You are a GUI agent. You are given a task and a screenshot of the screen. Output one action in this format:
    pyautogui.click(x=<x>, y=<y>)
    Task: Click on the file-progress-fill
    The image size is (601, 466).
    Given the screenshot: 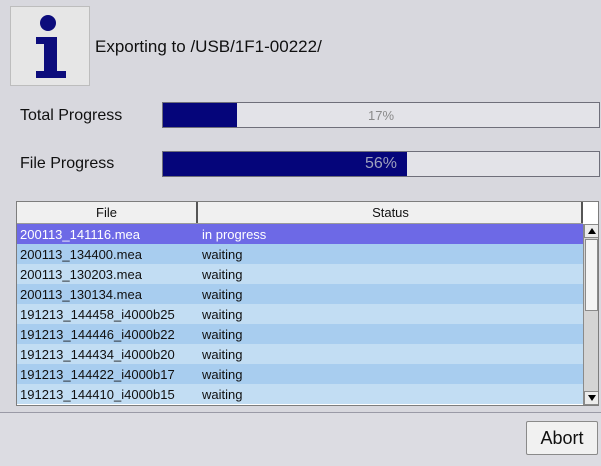 What is the action you would take?
    pyautogui.click(x=285, y=164)
    